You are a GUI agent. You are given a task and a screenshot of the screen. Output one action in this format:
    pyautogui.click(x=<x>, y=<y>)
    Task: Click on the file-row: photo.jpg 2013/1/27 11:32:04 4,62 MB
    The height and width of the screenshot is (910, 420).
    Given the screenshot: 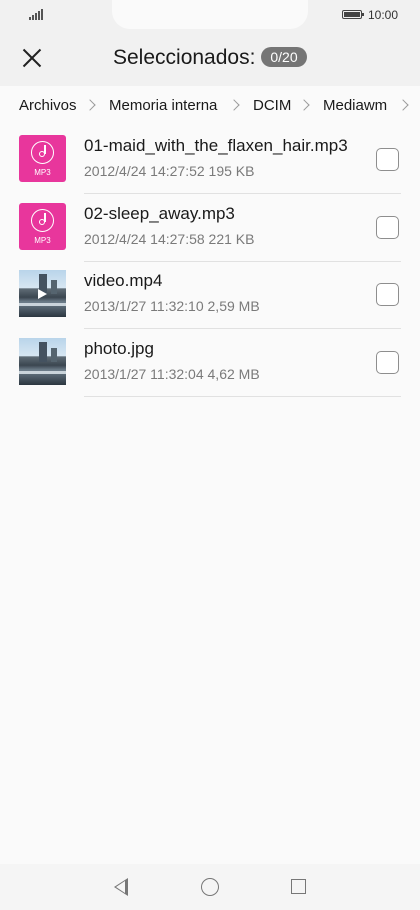 What is the action you would take?
    pyautogui.click(x=210, y=372)
    